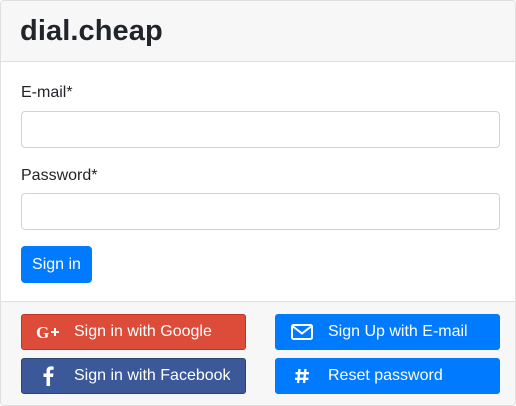 The height and width of the screenshot is (406, 516). I want to click on brand-title: dial.cheap, so click(91, 31).